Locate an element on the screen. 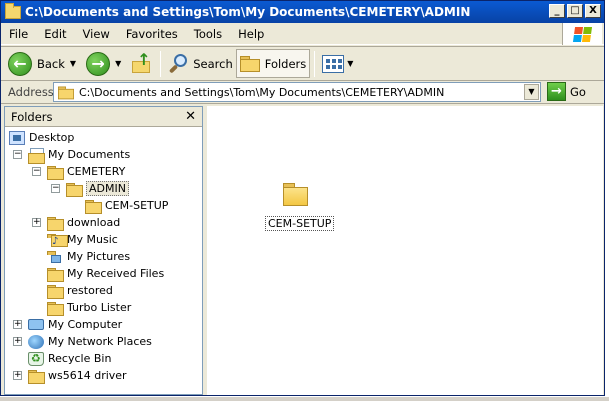  tree-item-recycle-bin: Recycle Bin is located at coordinates (69, 358).